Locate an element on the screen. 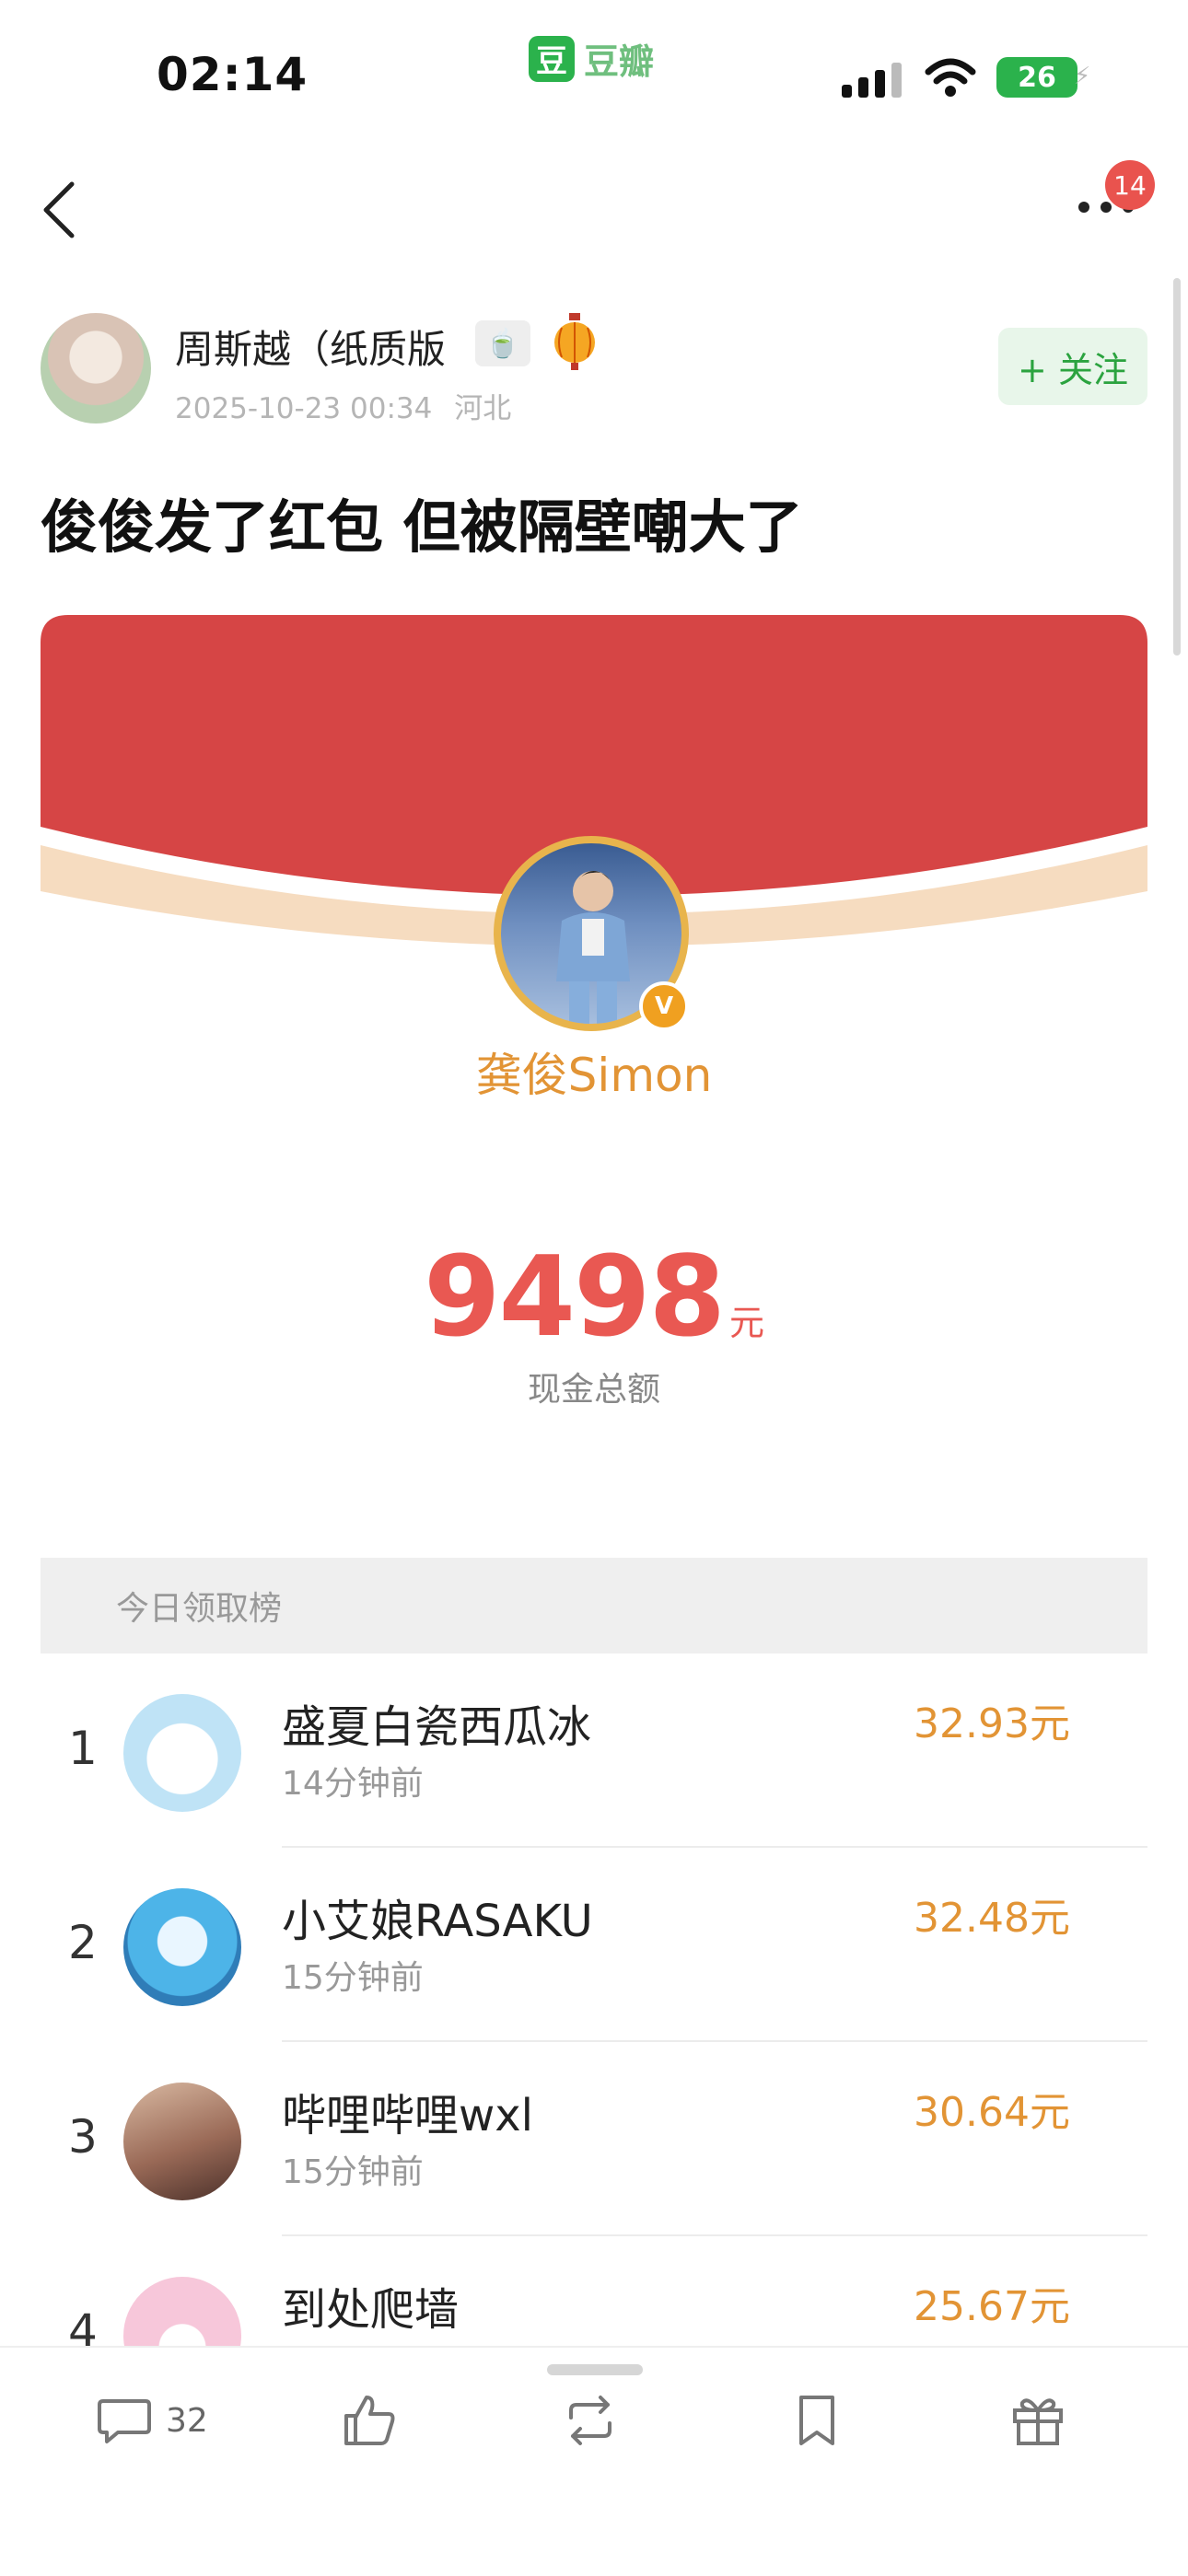  claim-amount: 30.64元 is located at coordinates (992, 2112).